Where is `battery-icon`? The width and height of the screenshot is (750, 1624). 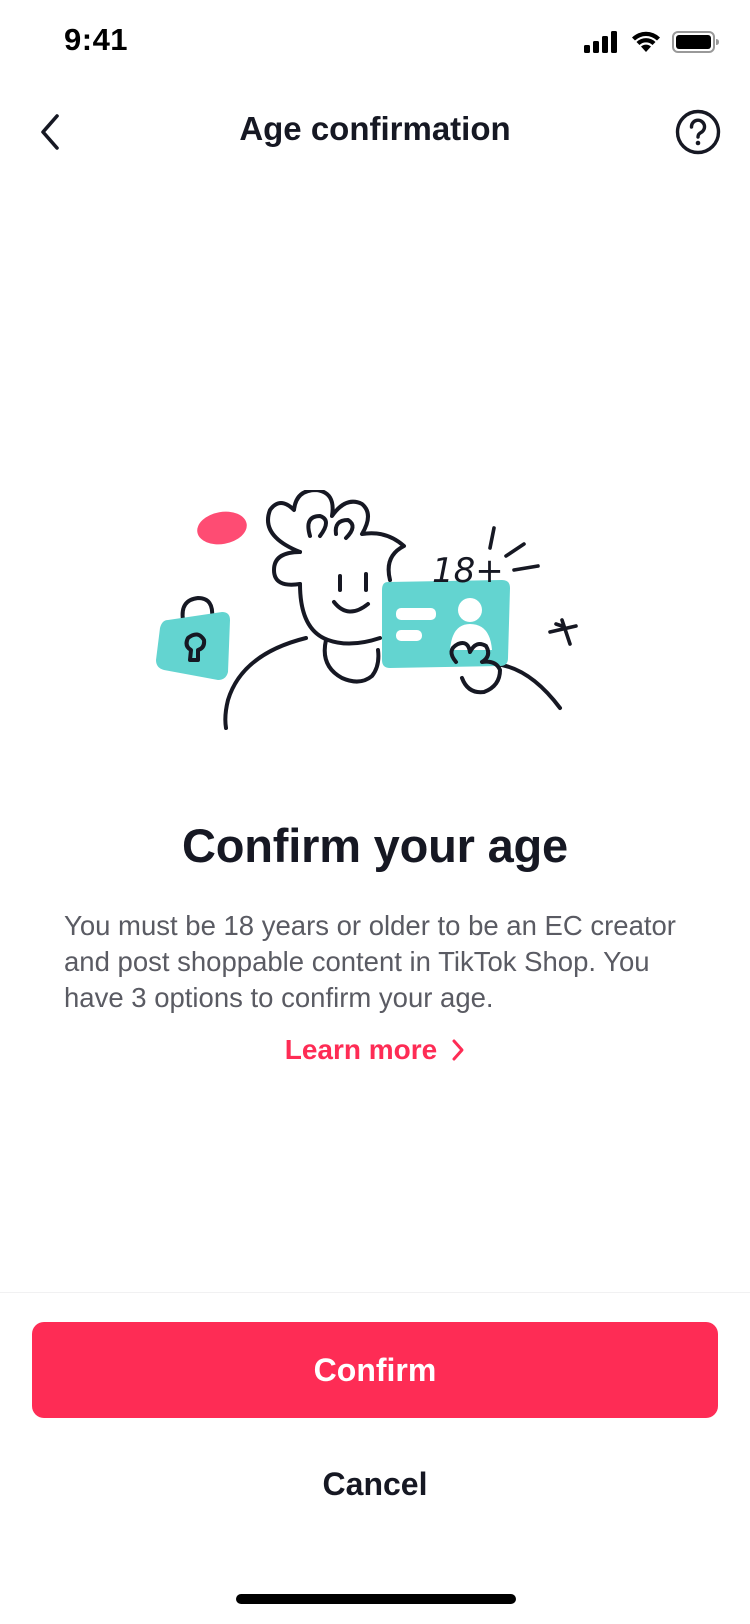 battery-icon is located at coordinates (695, 42).